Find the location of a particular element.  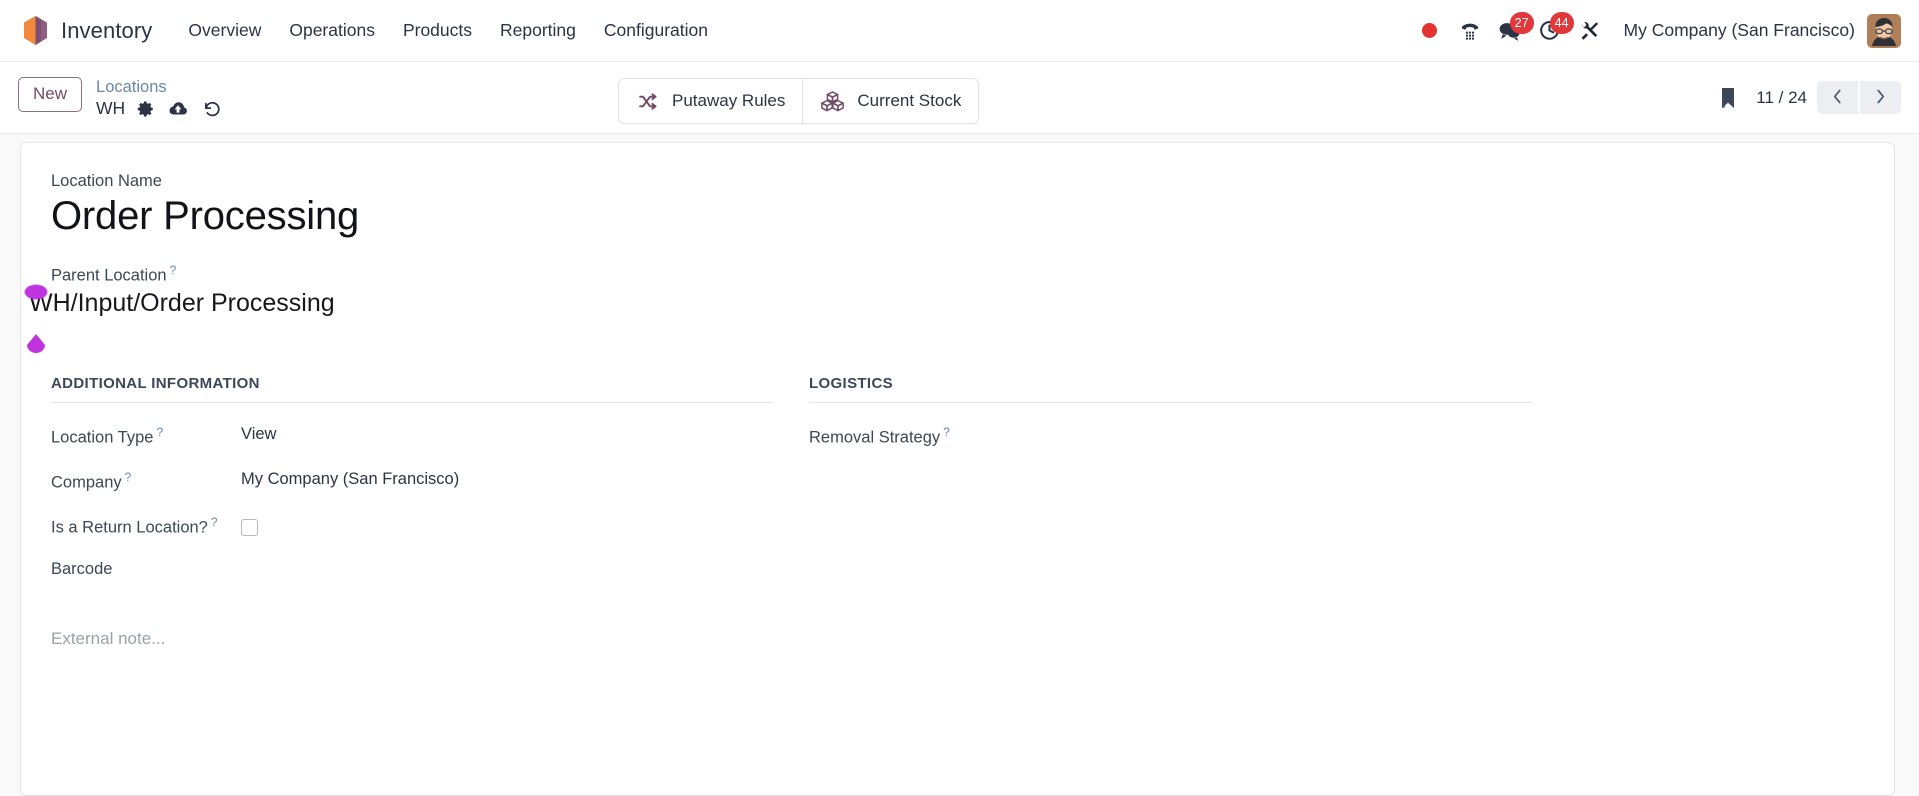

field-row-is-return-location: Is a Return Location?? is located at coordinates (412, 535).